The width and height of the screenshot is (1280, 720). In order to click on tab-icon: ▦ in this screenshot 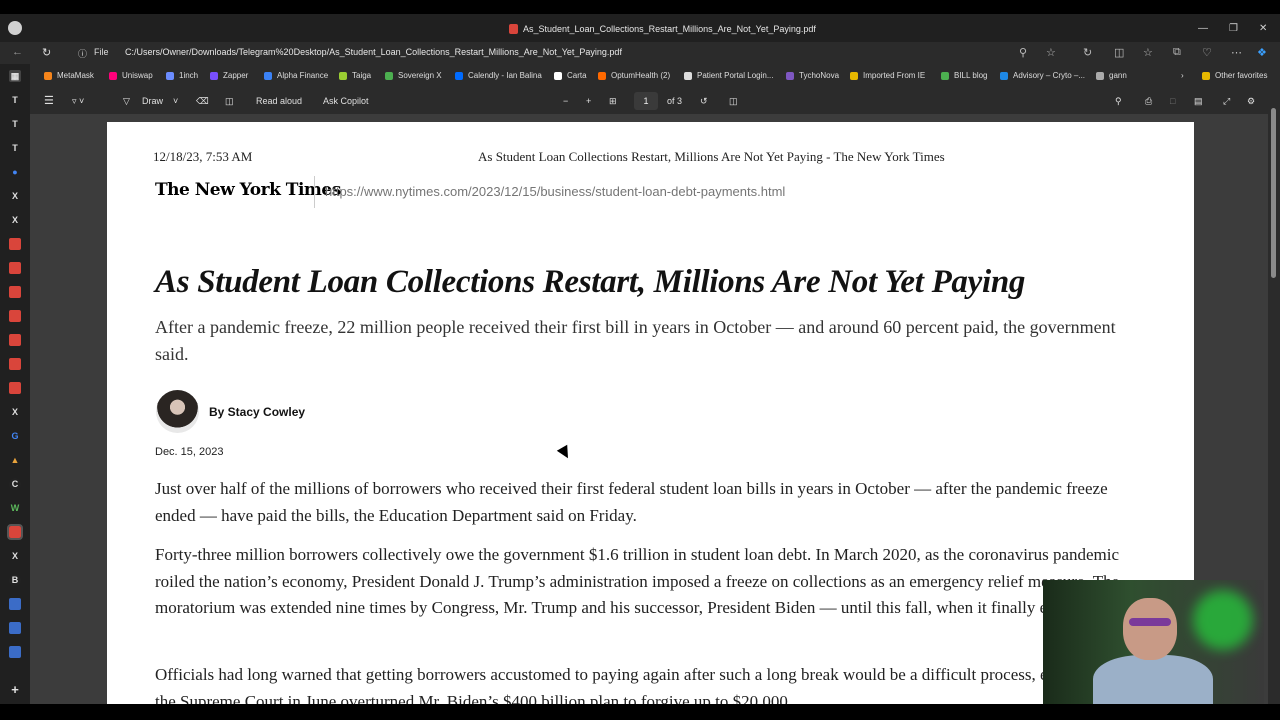, I will do `click(15, 76)`.